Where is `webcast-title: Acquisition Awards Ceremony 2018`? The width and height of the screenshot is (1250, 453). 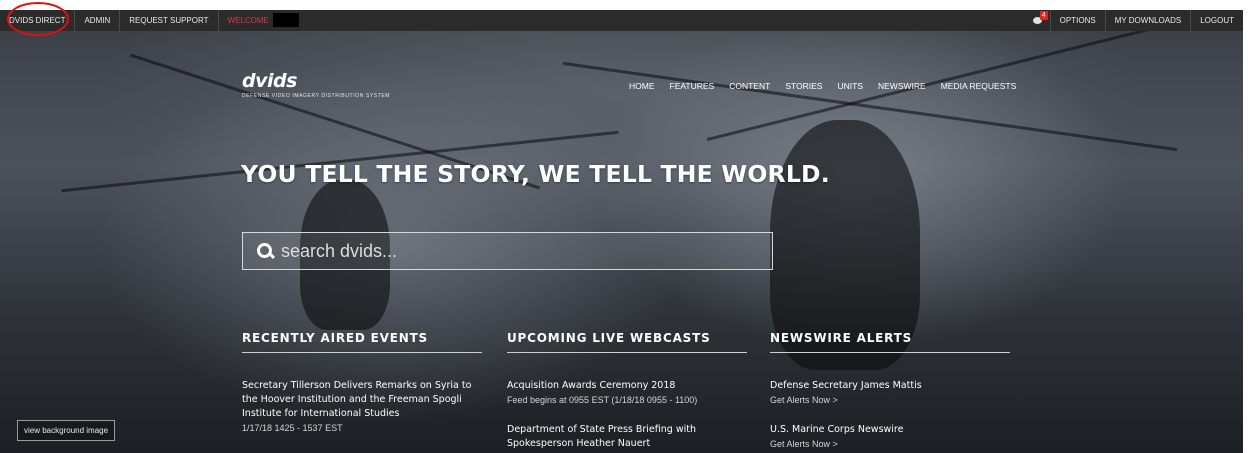
webcast-title: Acquisition Awards Ceremony 2018 is located at coordinates (591, 385).